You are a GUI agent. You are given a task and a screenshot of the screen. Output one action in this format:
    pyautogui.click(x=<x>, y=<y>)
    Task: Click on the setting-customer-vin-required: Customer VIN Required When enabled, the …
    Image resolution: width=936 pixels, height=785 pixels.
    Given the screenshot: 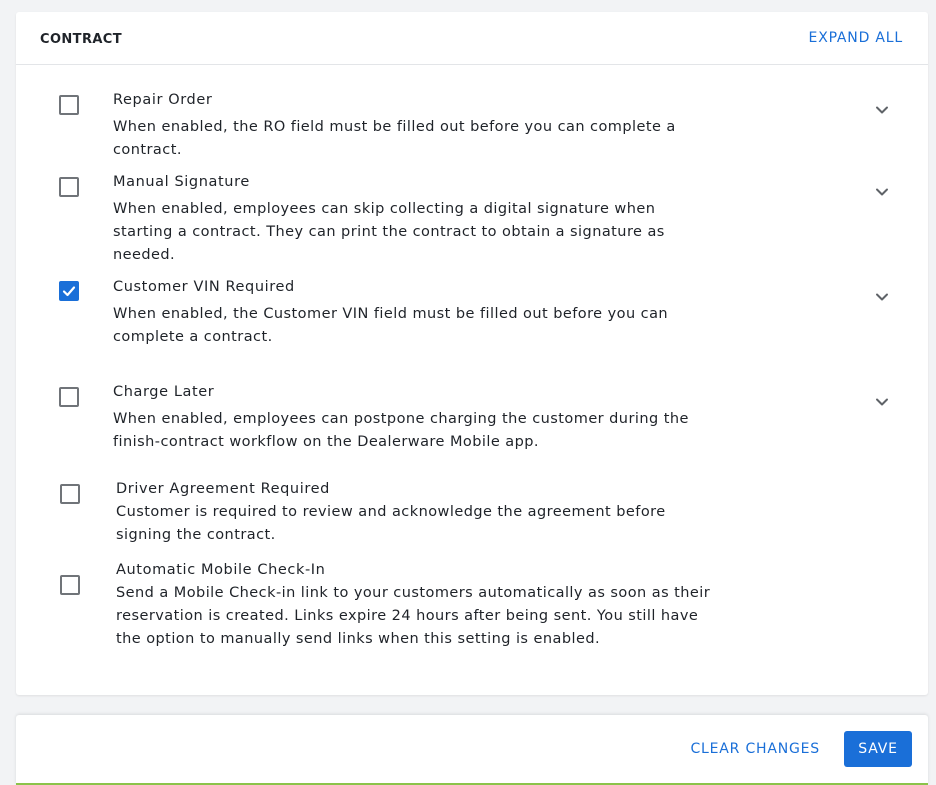 What is the action you would take?
    pyautogui.click(x=472, y=317)
    